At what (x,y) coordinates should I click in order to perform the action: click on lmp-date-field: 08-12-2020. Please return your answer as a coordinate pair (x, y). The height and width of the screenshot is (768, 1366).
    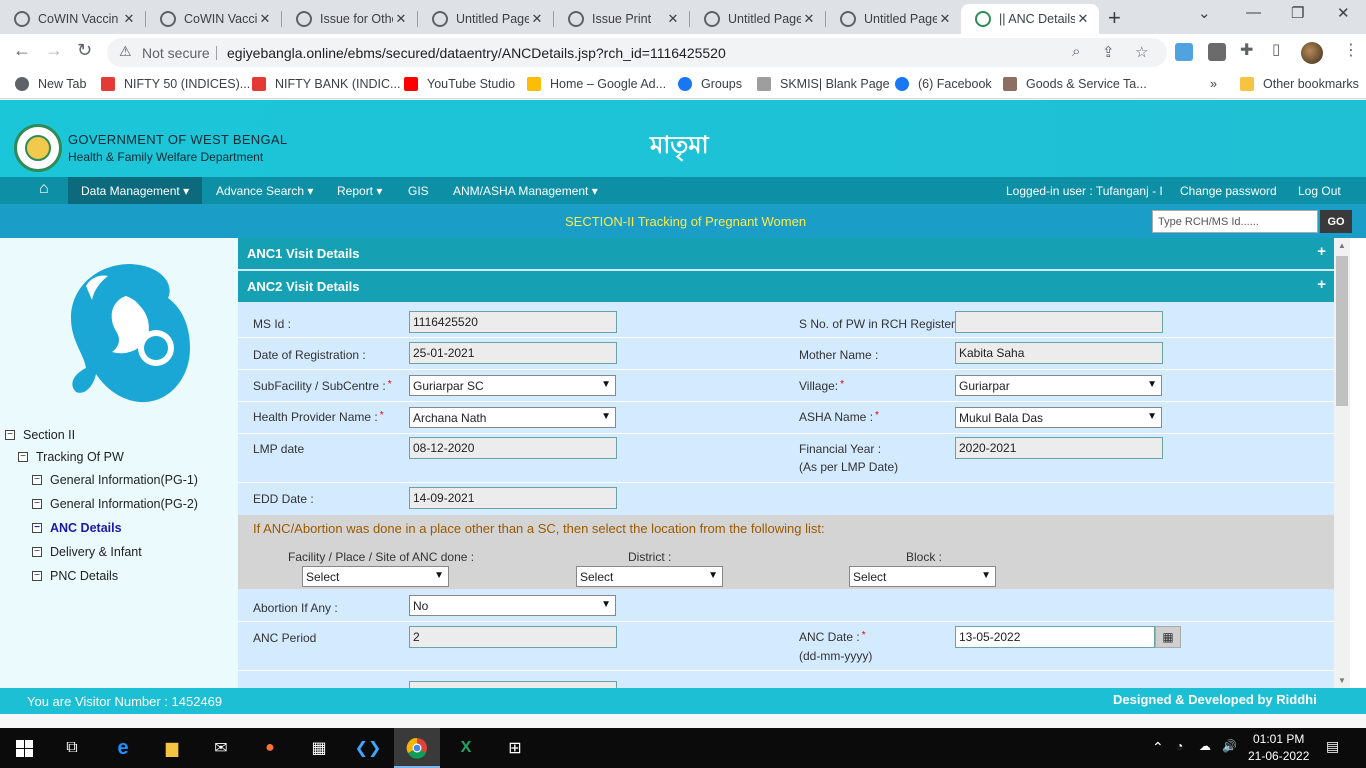
    Looking at the image, I should click on (513, 448).